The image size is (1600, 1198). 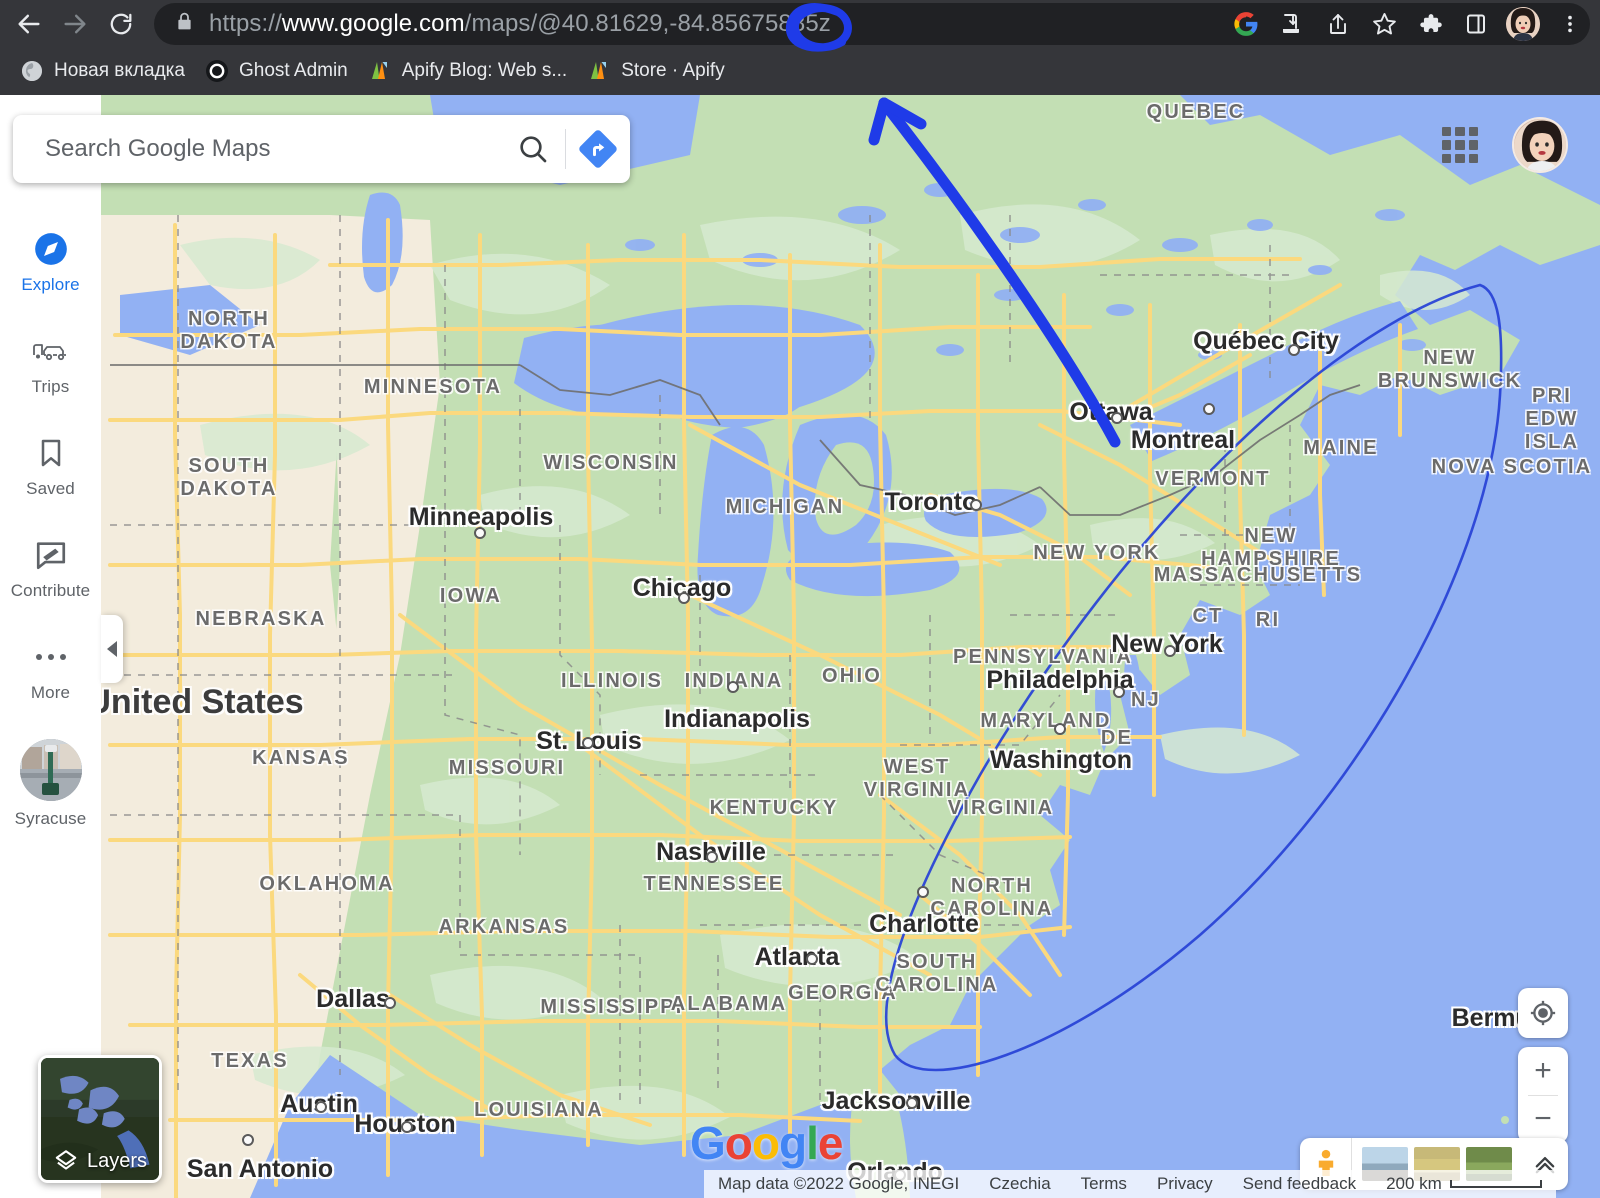 What do you see at coordinates (51, 351) in the screenshot?
I see `trips-car-icon` at bounding box center [51, 351].